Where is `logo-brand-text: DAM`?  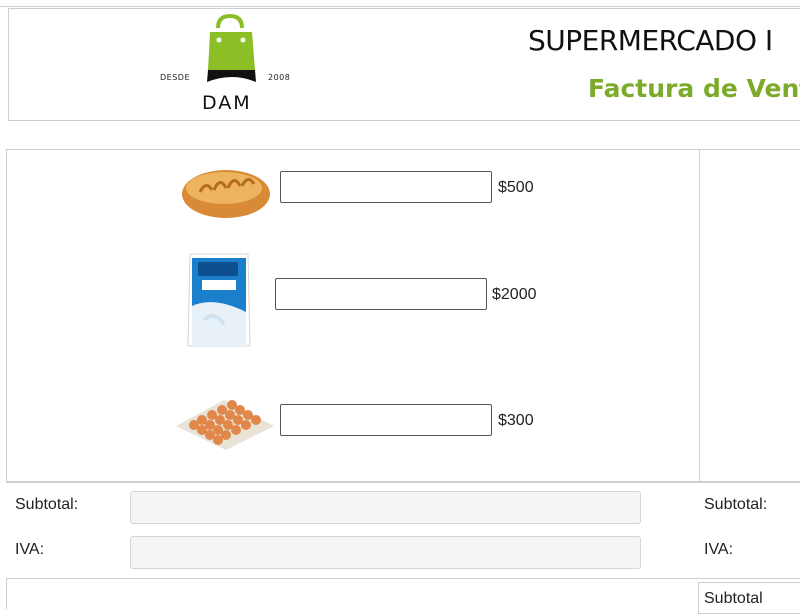 logo-brand-text: DAM is located at coordinates (227, 103).